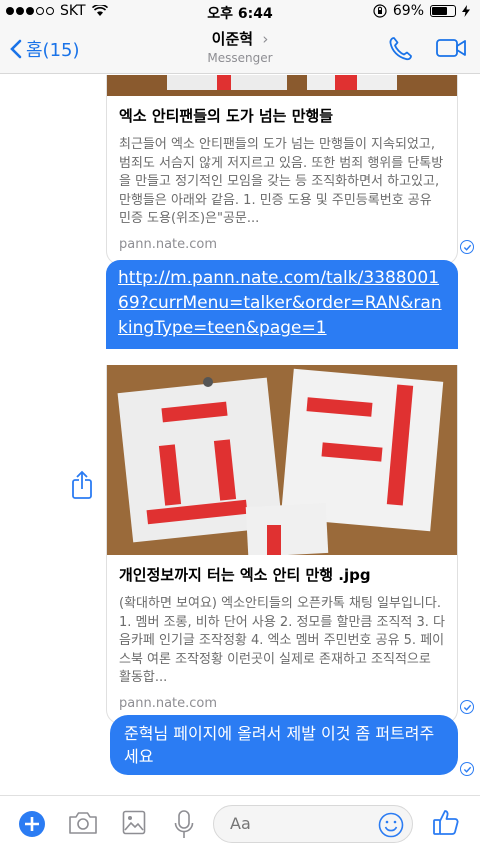 The width and height of the screenshot is (480, 853). Describe the element at coordinates (245, 575) in the screenshot. I see `preview-title: 개인정보까지 터는 엑소 안티 만행 .jpg` at that location.